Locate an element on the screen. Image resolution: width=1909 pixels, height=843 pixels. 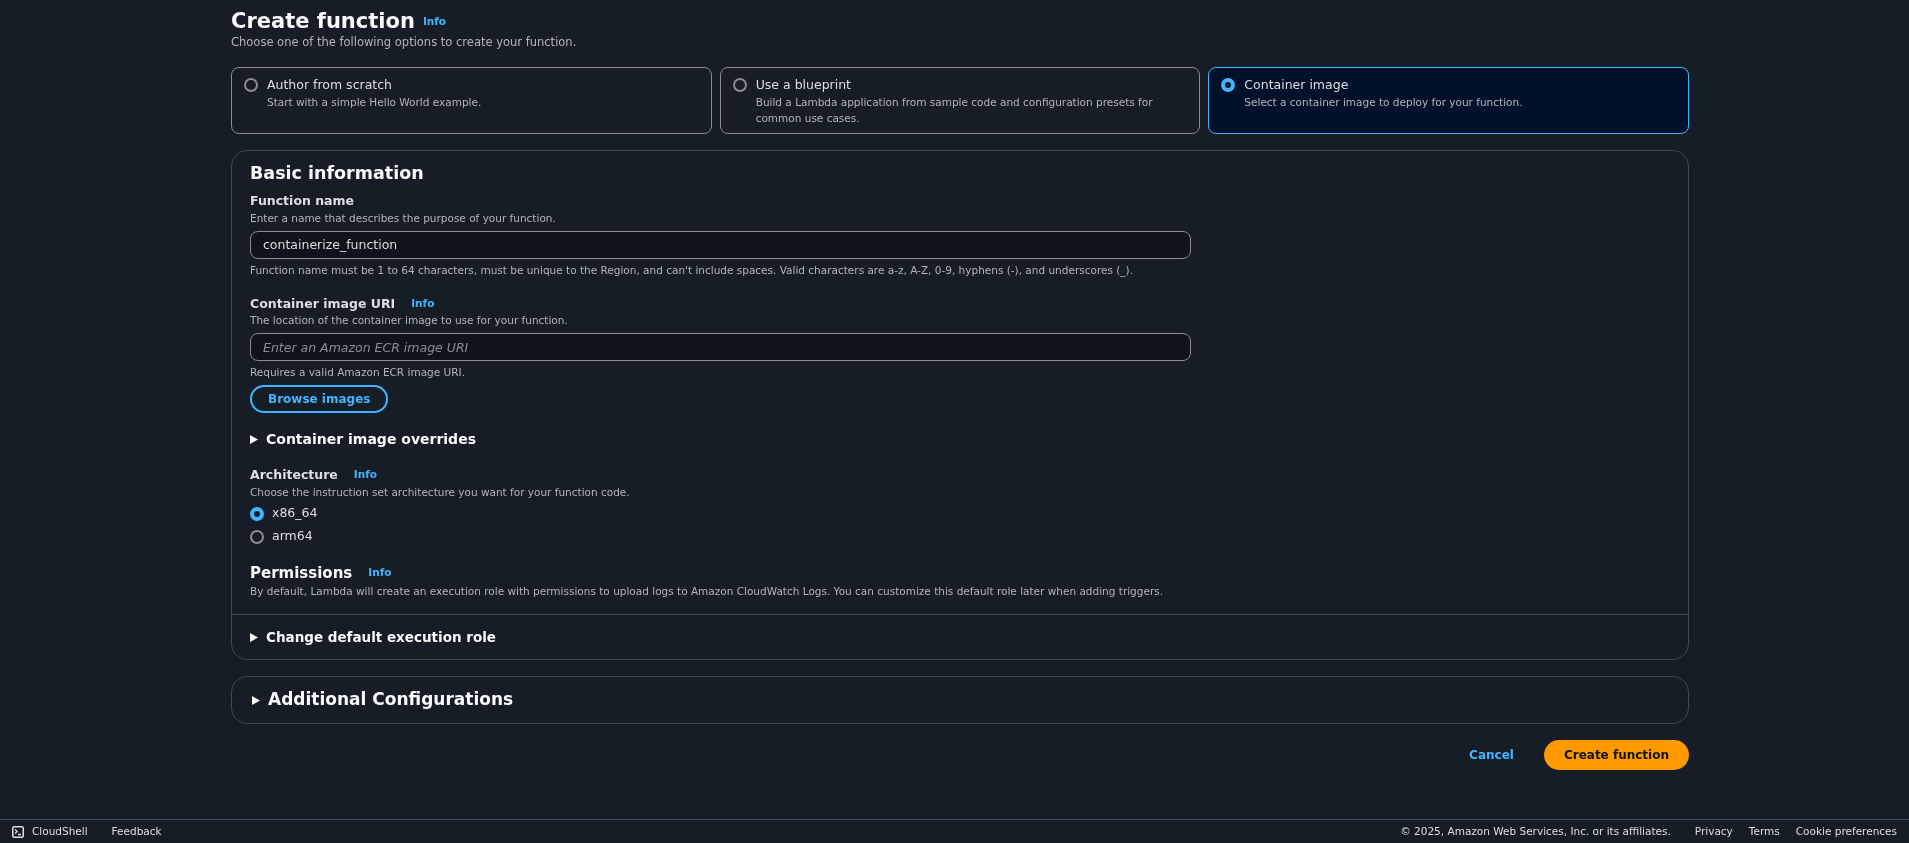
option-card: Author from scratch Start with a simple Hello World example. is located at coordinates (471, 101).